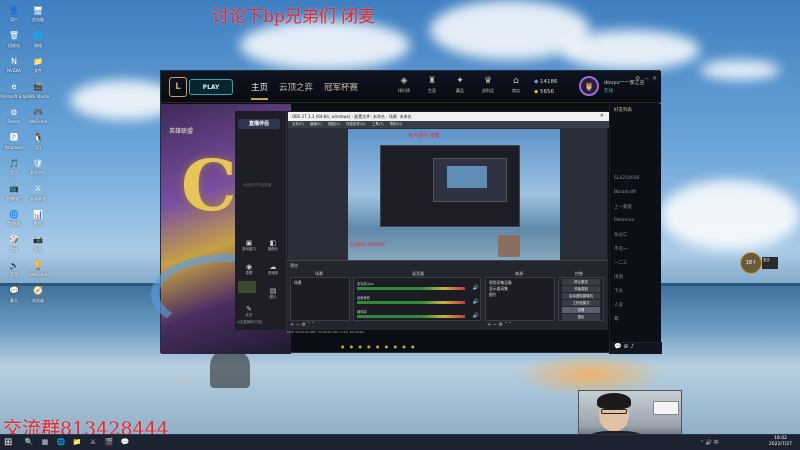  I want to click on desktop-icon: 🌐 网络, so click(38, 39).